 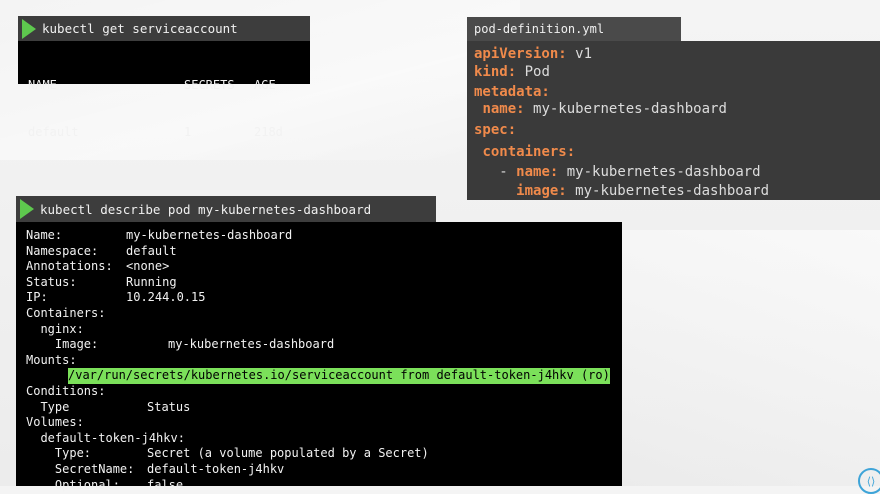 I want to click on yaml-value: Pod, so click(x=533, y=72).